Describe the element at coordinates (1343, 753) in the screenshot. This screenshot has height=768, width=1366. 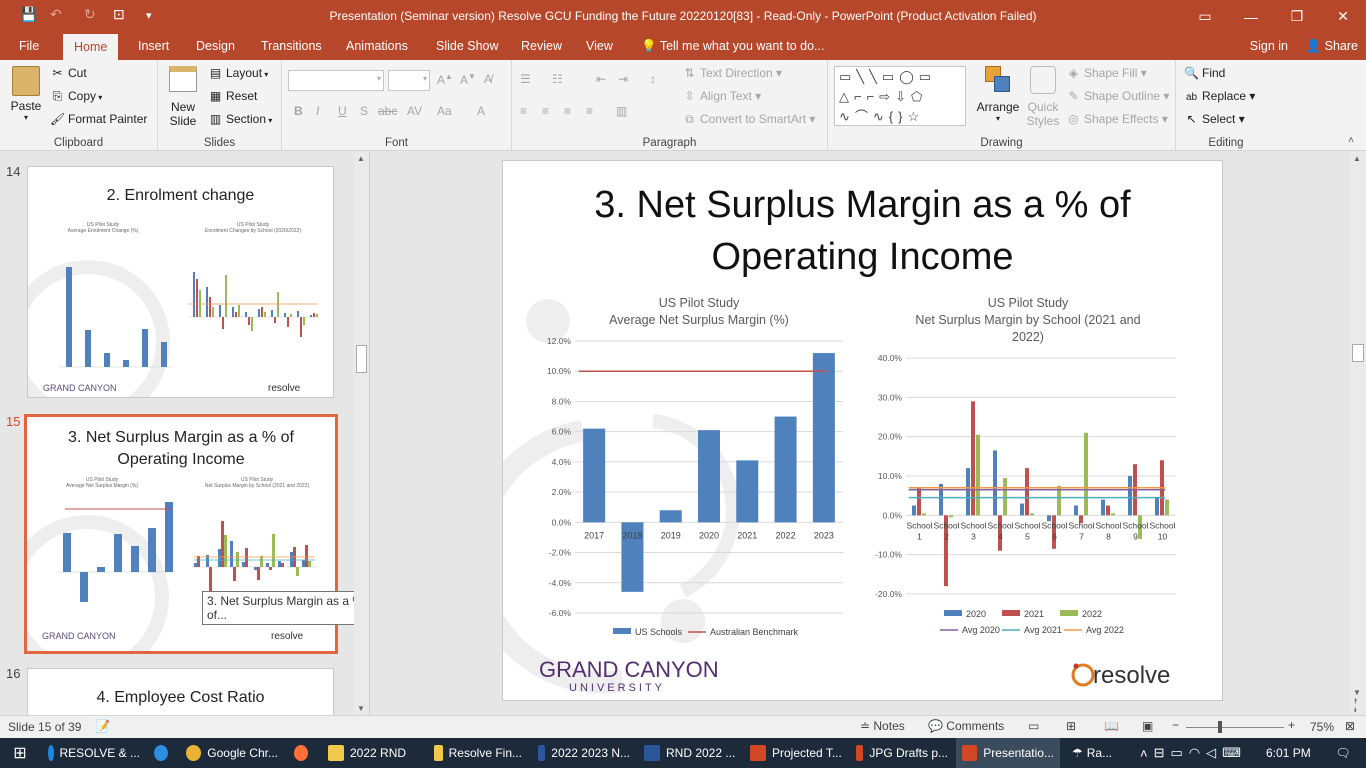
I see `action-center-icon: 🗨` at that location.